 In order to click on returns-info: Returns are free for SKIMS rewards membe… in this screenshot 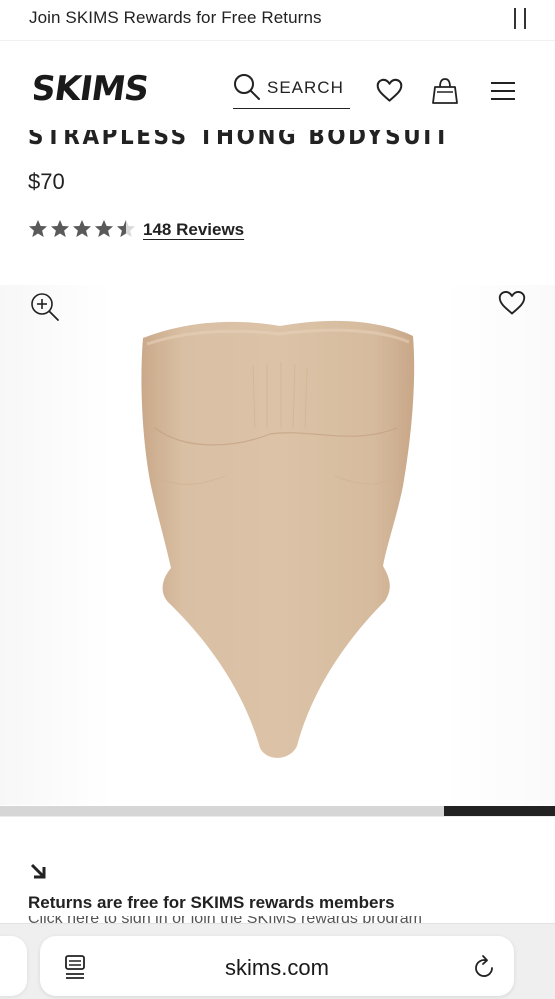, I will do `click(211, 902)`.